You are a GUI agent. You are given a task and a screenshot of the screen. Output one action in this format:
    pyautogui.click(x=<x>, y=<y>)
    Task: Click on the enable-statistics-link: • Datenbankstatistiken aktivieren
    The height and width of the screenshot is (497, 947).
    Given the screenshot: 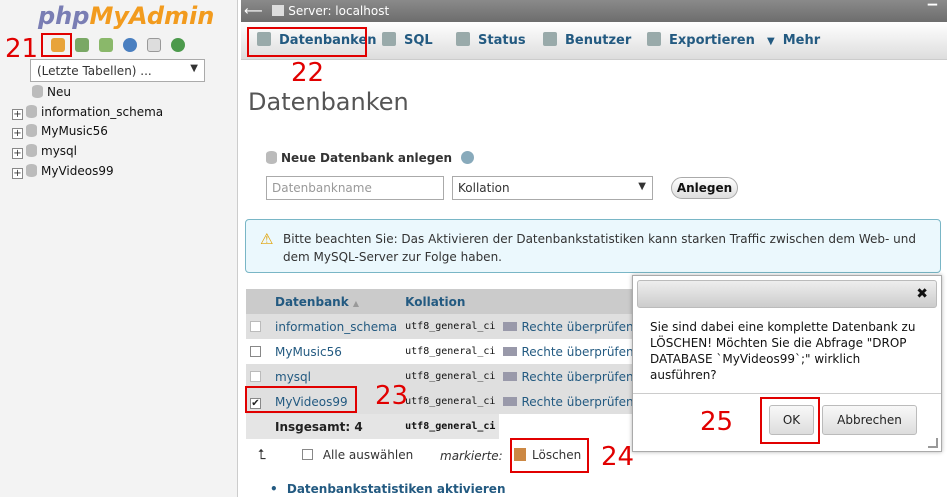 What is the action you would take?
    pyautogui.click(x=387, y=489)
    